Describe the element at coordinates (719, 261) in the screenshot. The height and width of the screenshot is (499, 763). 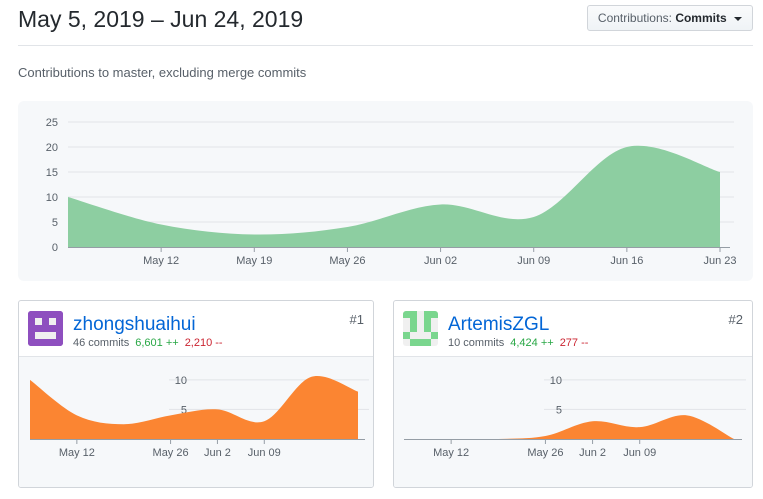
I see `x-tick-label: Jun 23` at that location.